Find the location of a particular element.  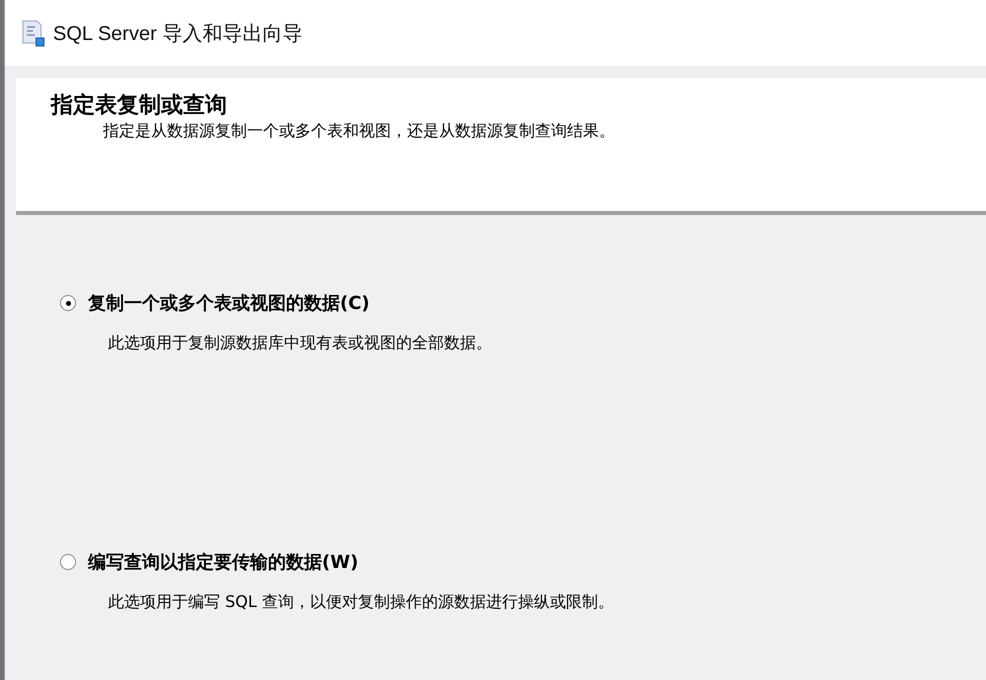

option-label: 编写查询以指定要传输的数据(W) is located at coordinates (223, 562).